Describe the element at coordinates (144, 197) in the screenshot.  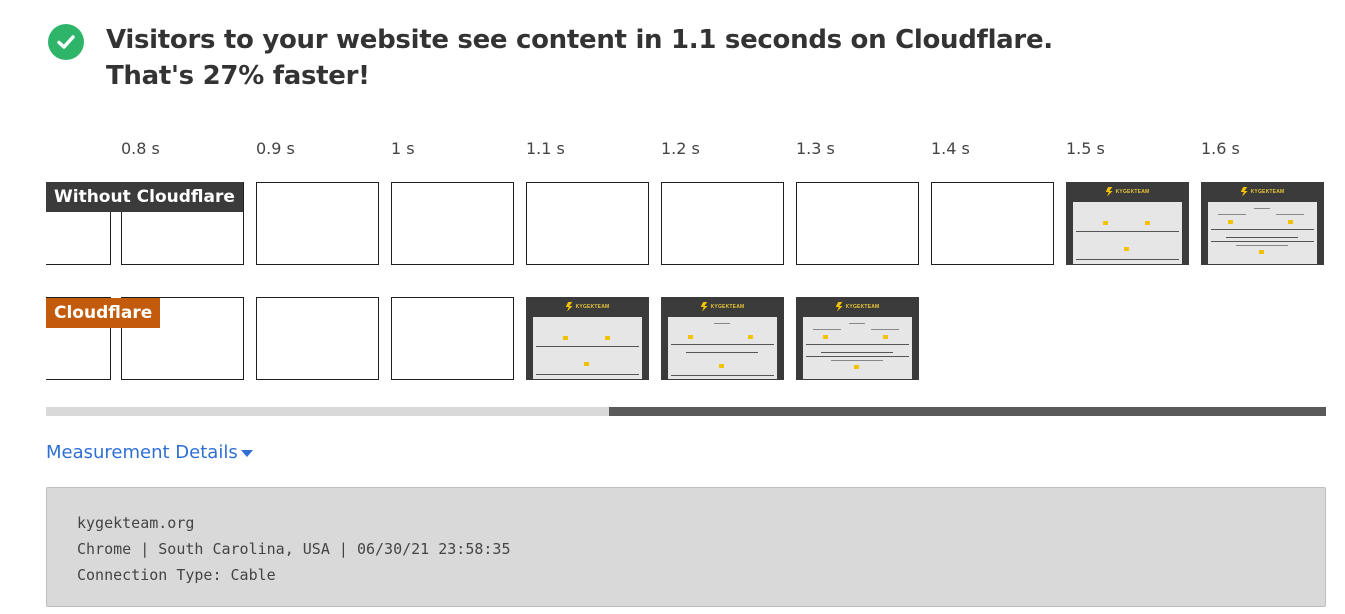
I see `row-label-without-cloudflare: Without Cloudflare` at that location.